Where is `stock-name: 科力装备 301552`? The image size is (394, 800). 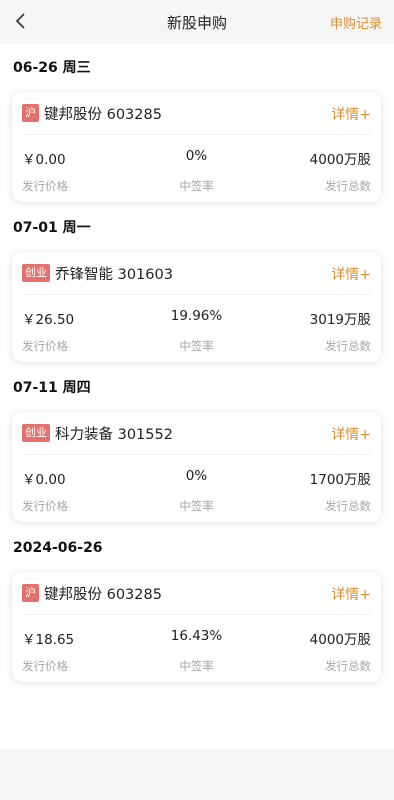 stock-name: 科力装备 301552 is located at coordinates (114, 434).